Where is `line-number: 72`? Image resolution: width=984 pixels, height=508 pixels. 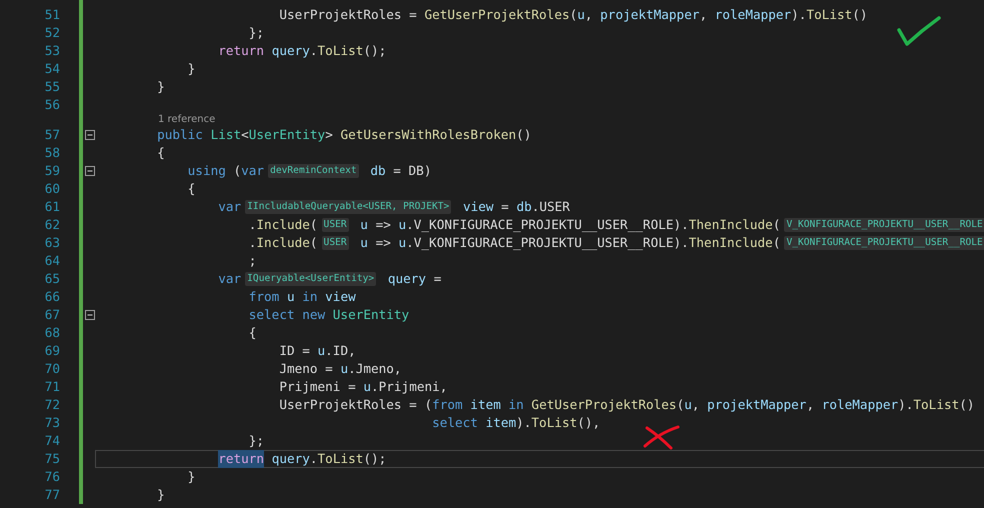
line-number: 72 is located at coordinates (52, 405).